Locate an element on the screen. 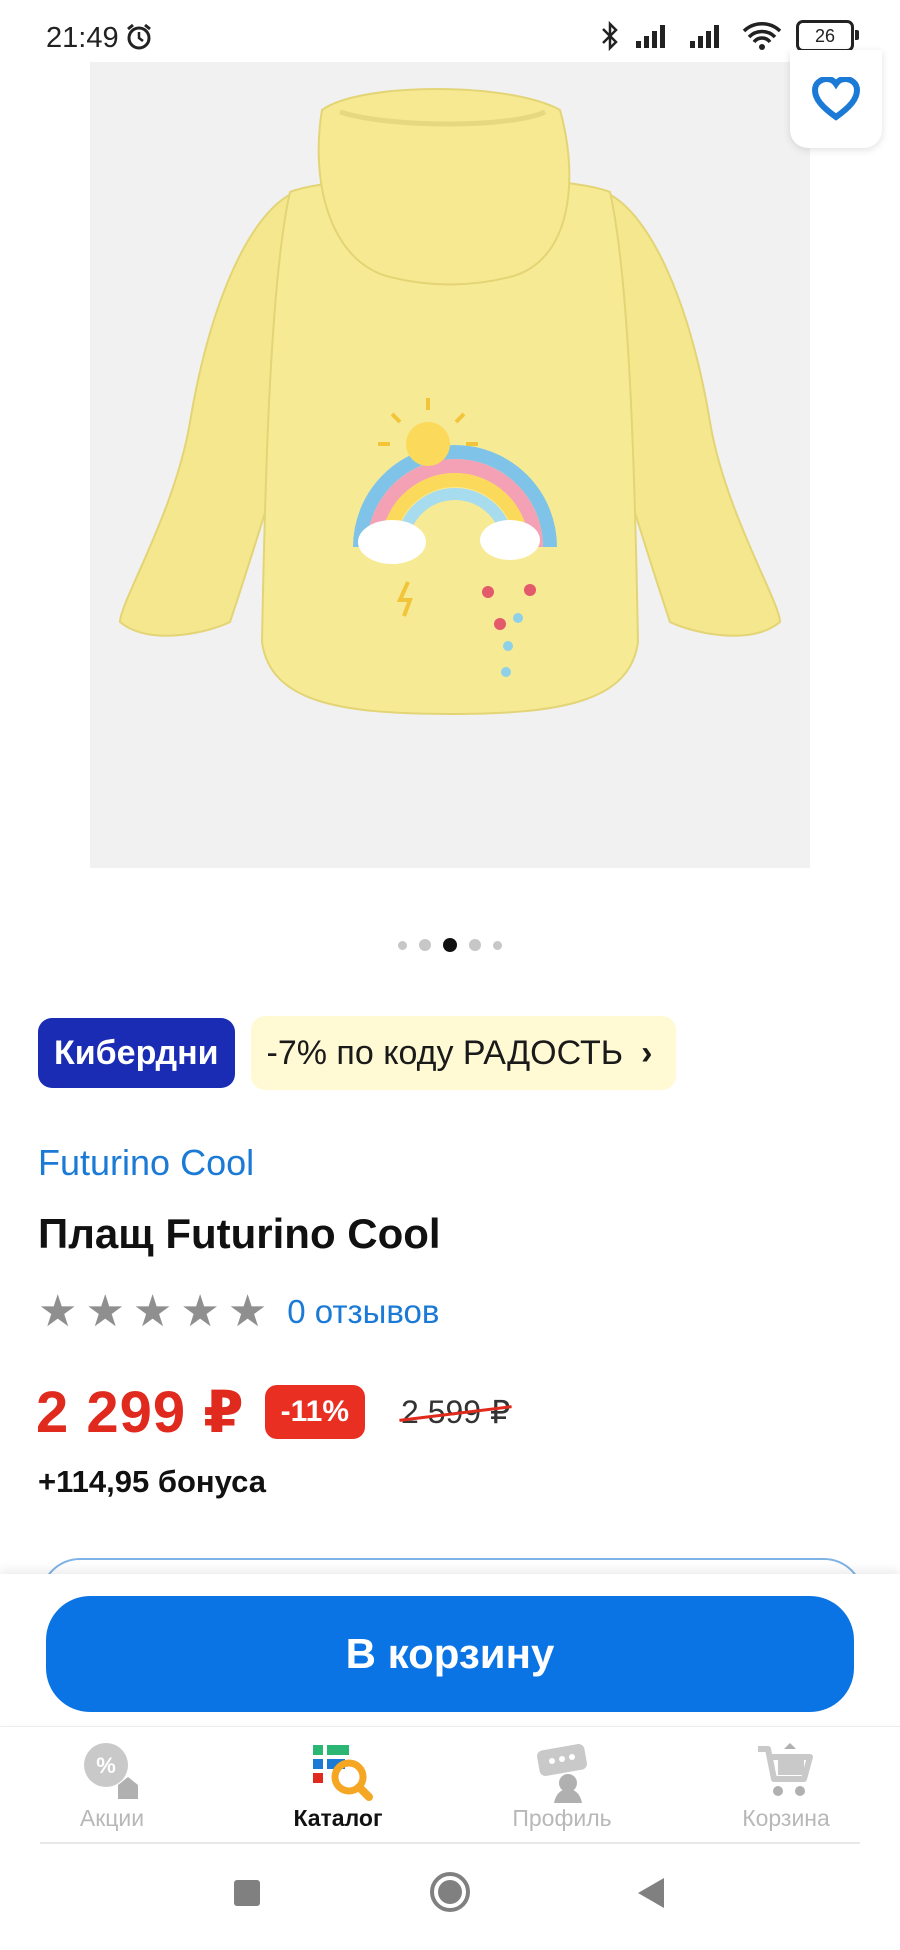  nav-item-catalog: Каталог is located at coordinates (338, 1785).